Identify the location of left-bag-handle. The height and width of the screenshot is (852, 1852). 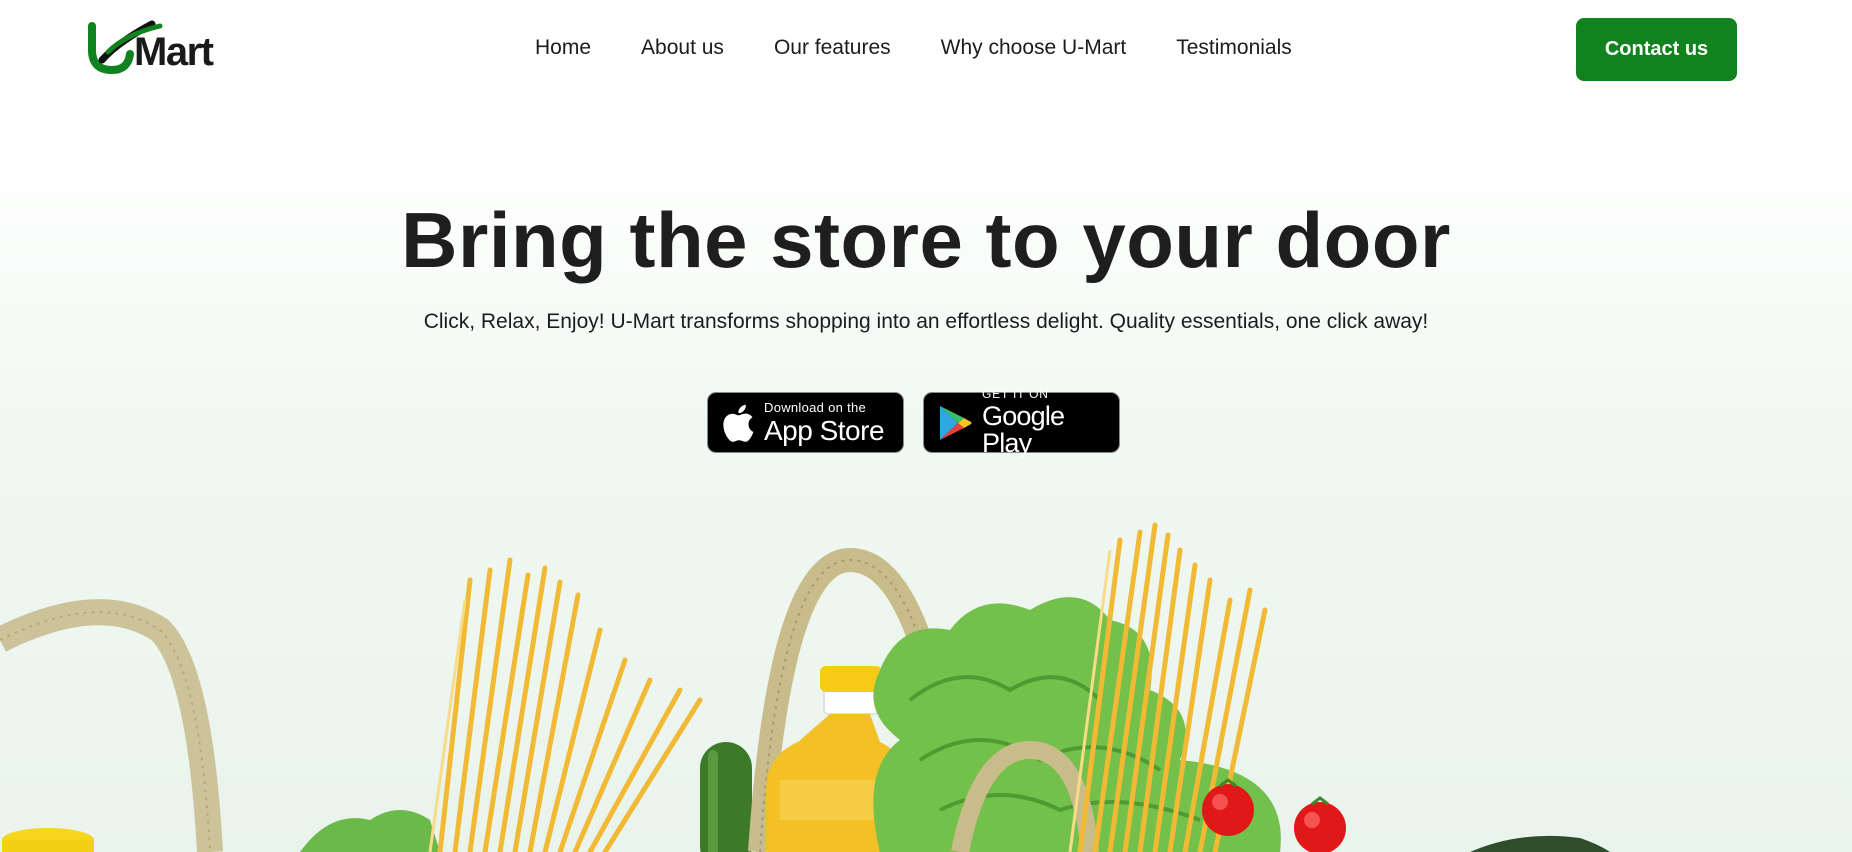
(111, 725).